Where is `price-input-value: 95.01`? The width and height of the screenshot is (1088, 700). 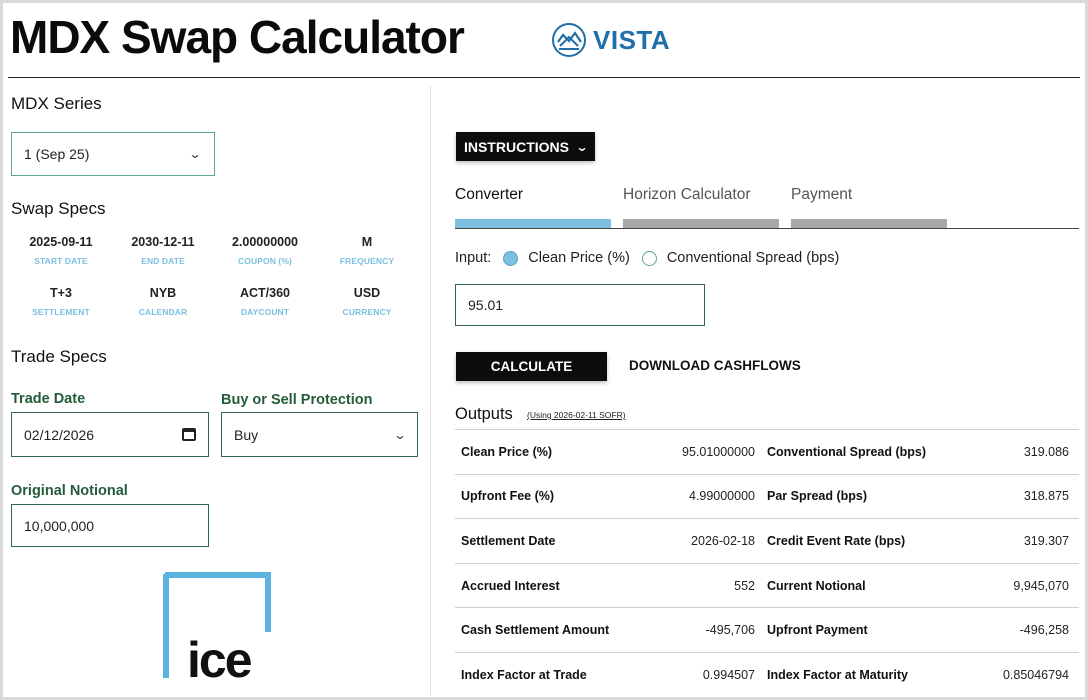 price-input-value: 95.01 is located at coordinates (486, 305).